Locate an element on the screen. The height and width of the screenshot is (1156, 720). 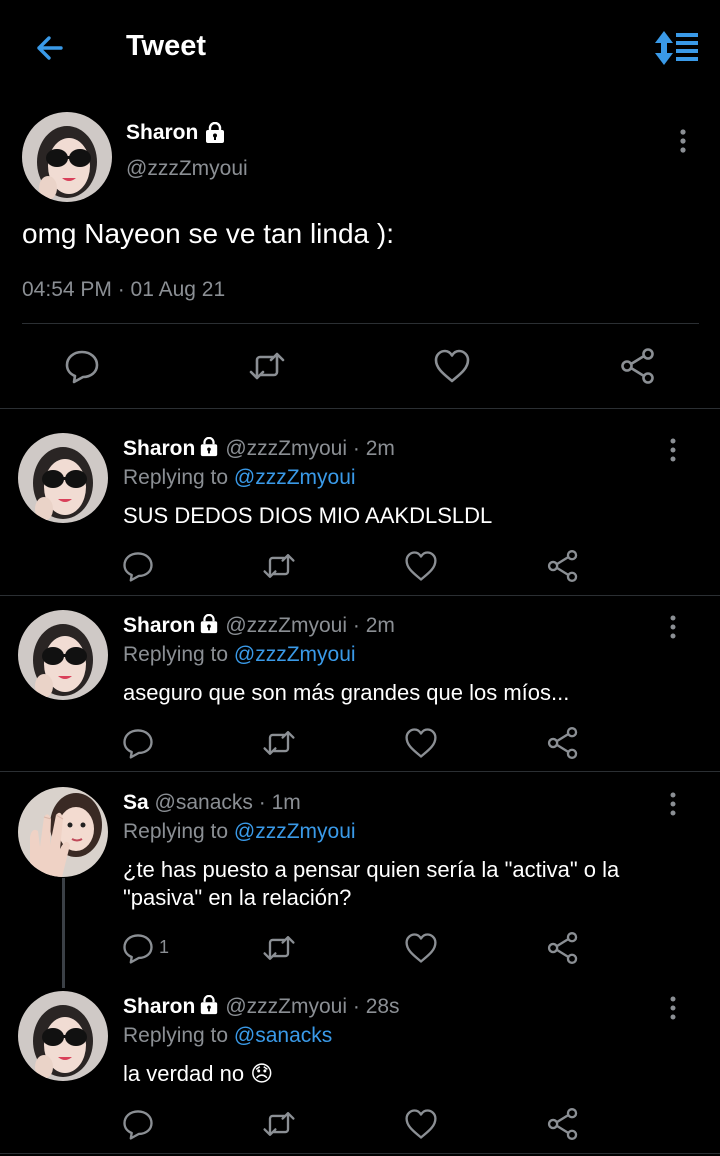
reply-text: la verdad no 😞 is located at coordinates (198, 1073).